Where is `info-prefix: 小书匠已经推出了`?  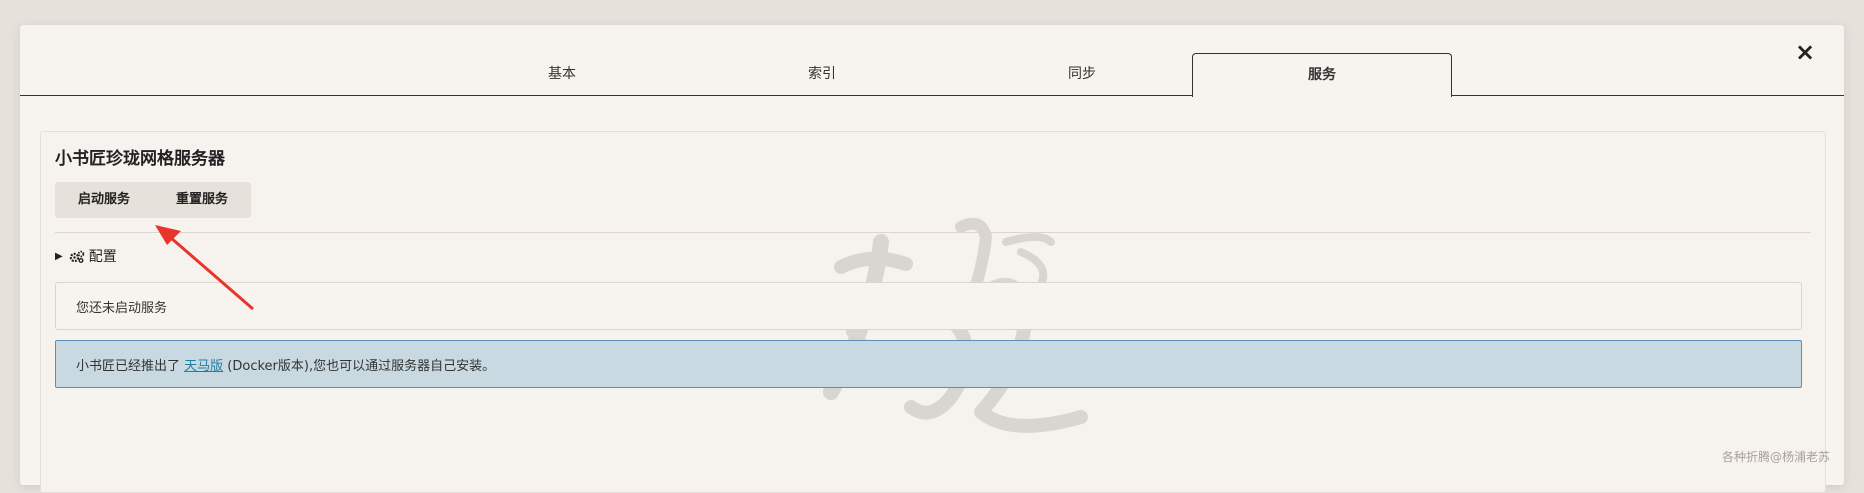
info-prefix: 小书匠已经推出了 is located at coordinates (130, 366).